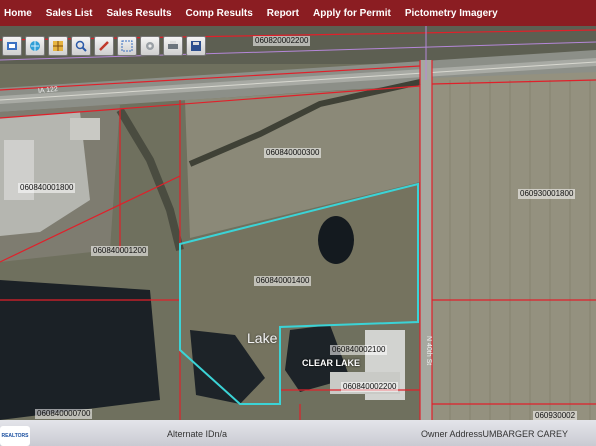 The width and height of the screenshot is (596, 446). What do you see at coordinates (428, 351) in the screenshot?
I see `road-label-side: N 40th St` at bounding box center [428, 351].